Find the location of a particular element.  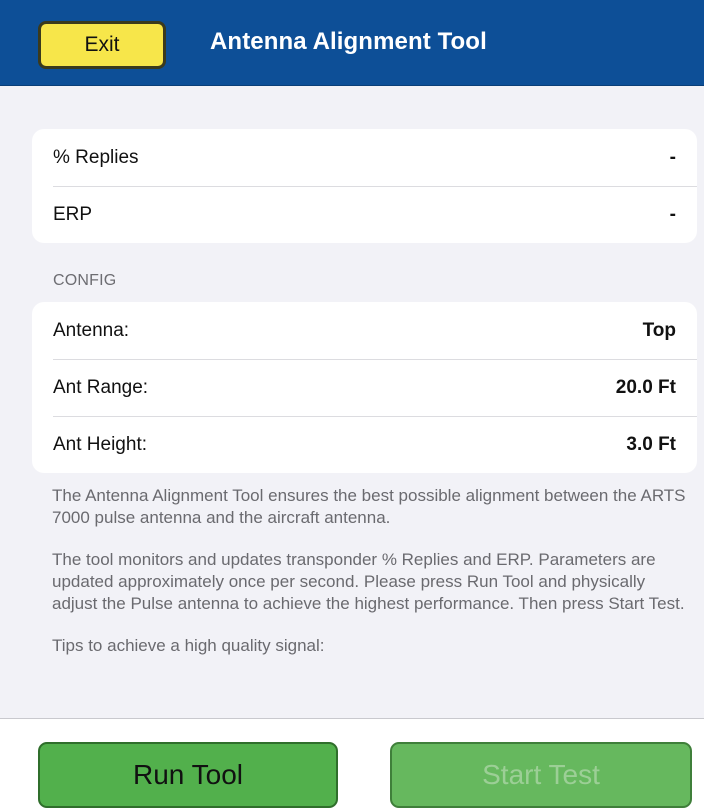

config-row-ant-range: Ant Range: 20.0 Ft is located at coordinates (364, 387).